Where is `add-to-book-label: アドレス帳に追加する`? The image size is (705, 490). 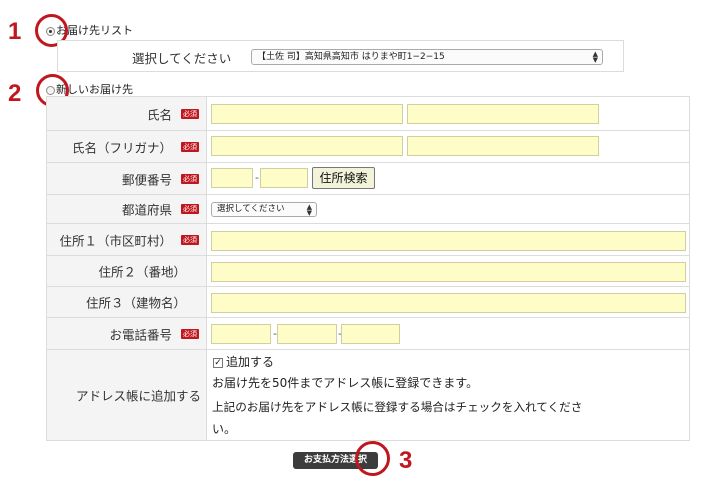 add-to-book-label: アドレス帳に追加する is located at coordinates (138, 396).